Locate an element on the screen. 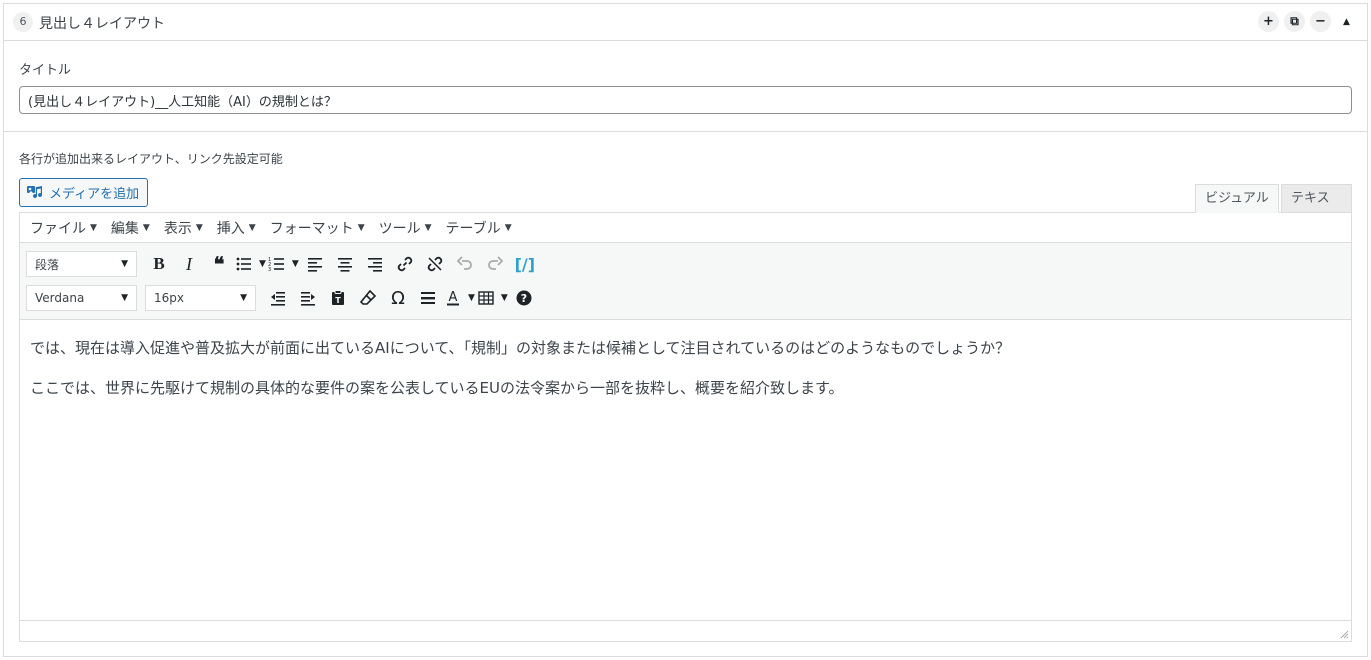 The height and width of the screenshot is (660, 1371). section-divider is located at coordinates (685, 131).